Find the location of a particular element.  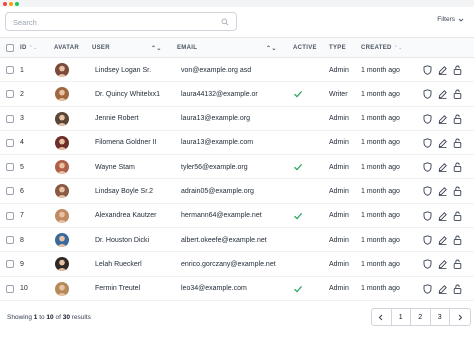

filters-dropdown: Filters is located at coordinates (450, 19).